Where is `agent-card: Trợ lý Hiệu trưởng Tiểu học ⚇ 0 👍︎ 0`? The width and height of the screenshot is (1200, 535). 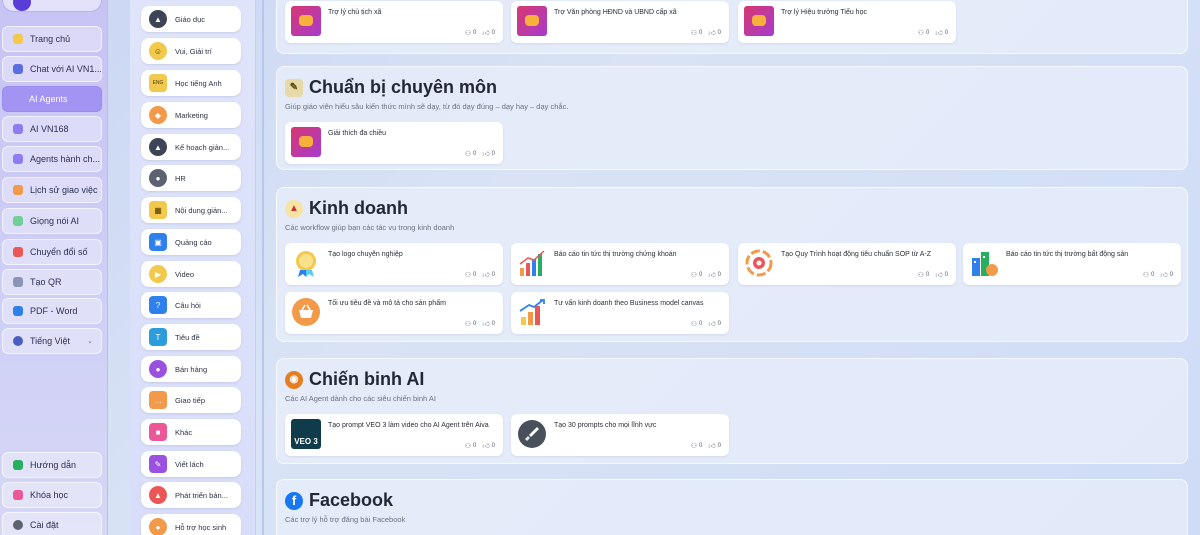 agent-card: Trợ lý Hiệu trưởng Tiểu học ⚇ 0 👍︎ 0 is located at coordinates (847, 22).